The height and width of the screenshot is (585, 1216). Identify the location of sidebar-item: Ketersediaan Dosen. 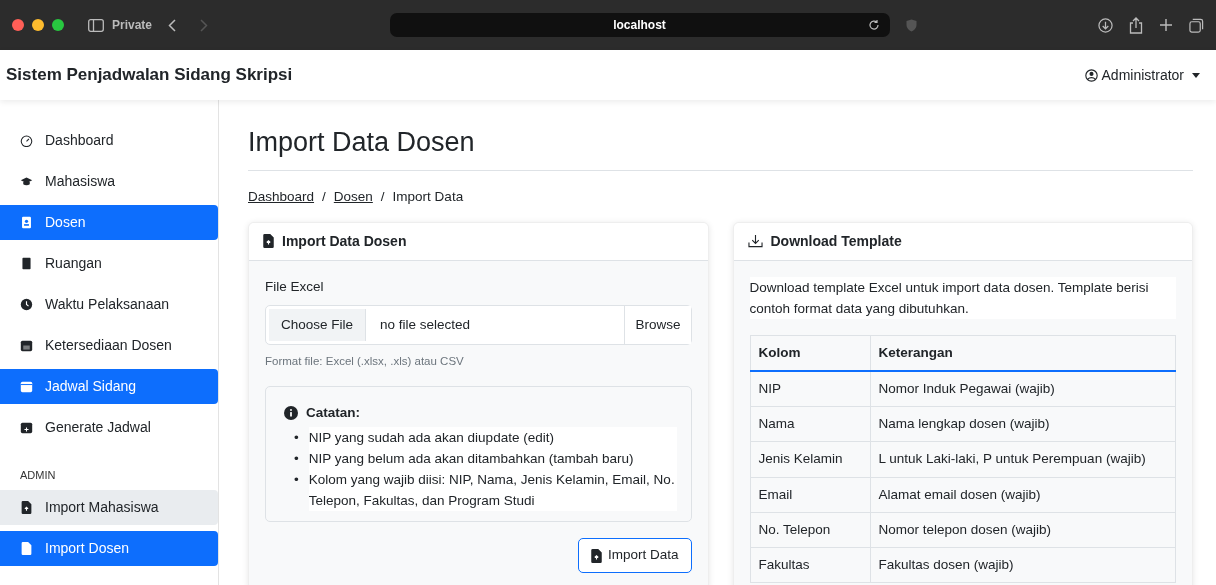
(109, 345).